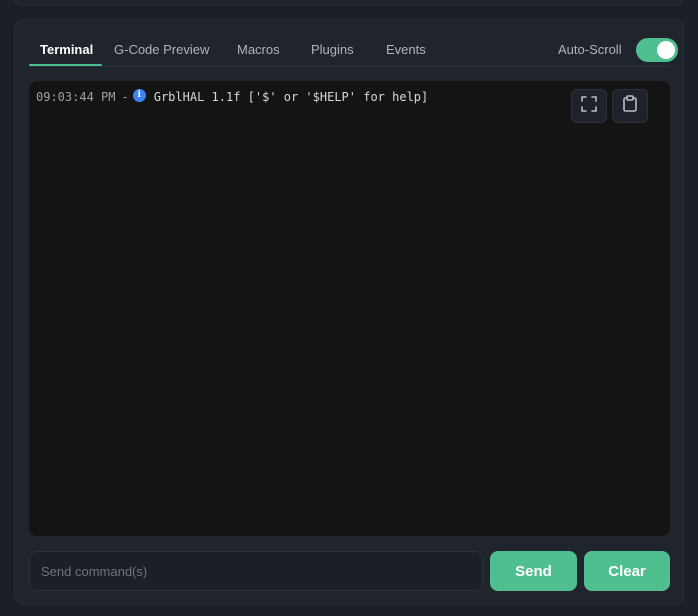 This screenshot has width=698, height=616. What do you see at coordinates (349, 3) in the screenshot?
I see `top-panel` at bounding box center [349, 3].